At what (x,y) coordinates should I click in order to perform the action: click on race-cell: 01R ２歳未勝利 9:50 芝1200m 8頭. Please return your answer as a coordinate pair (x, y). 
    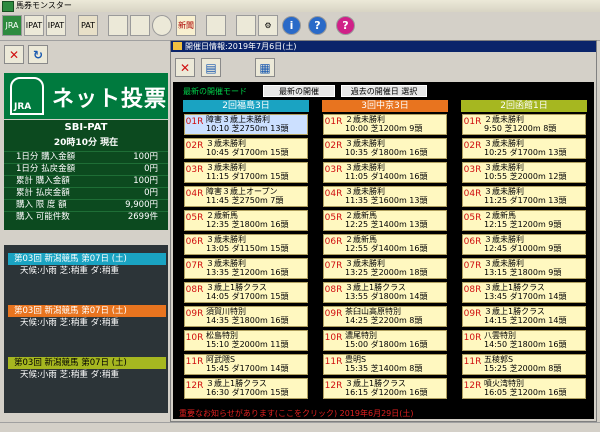
    Looking at the image, I should click on (524, 124).